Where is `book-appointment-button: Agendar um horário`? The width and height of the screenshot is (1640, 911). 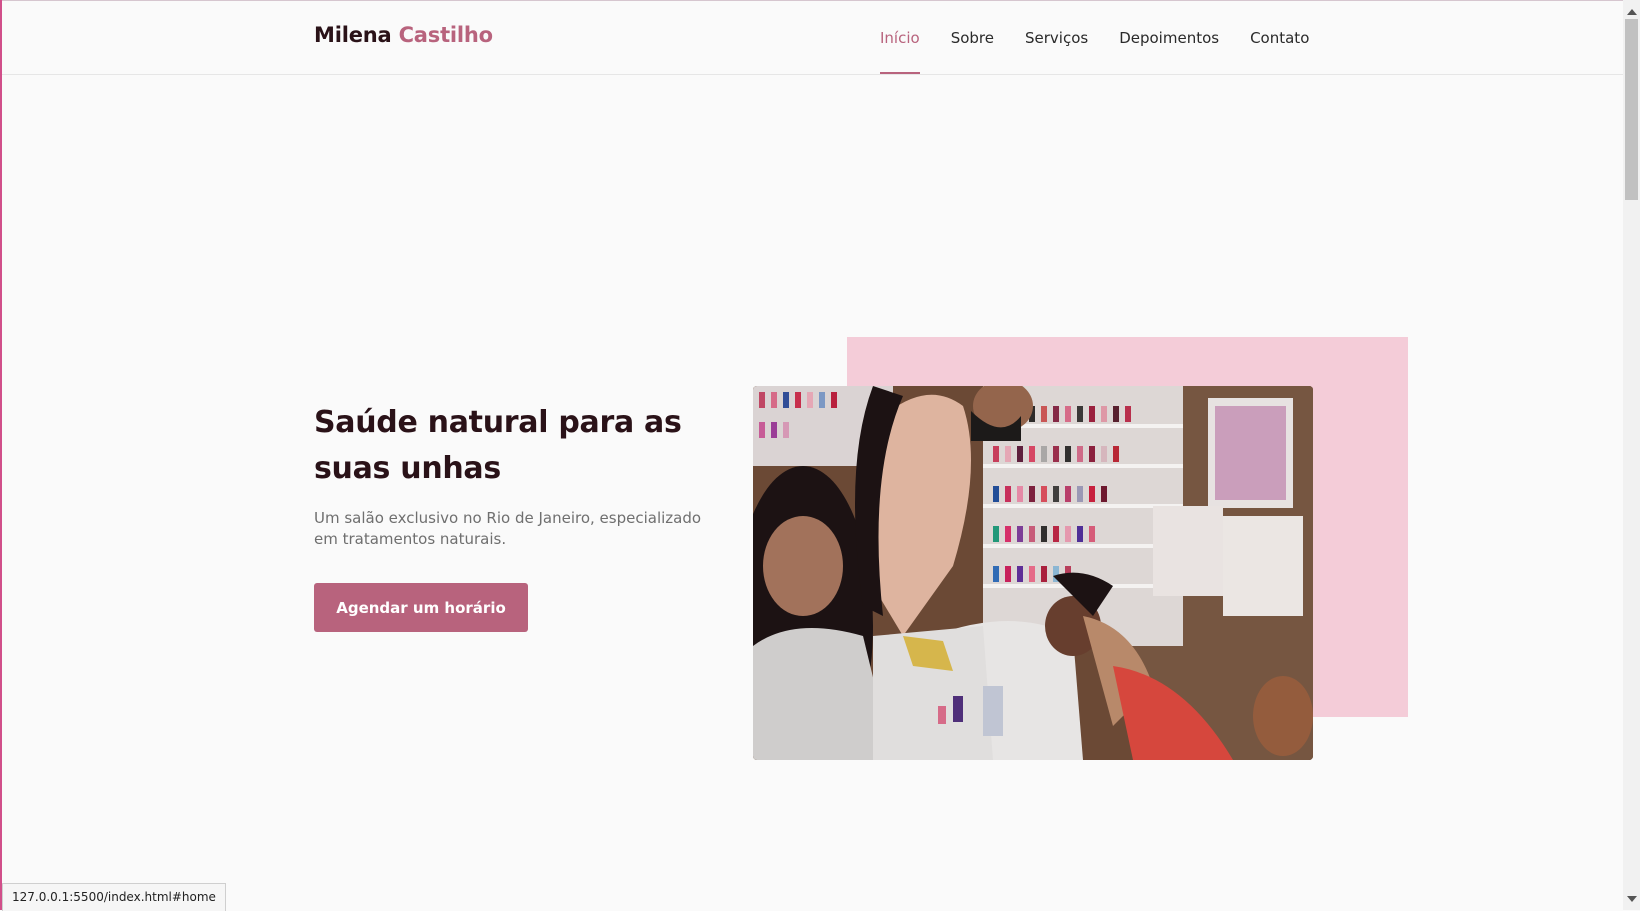 book-appointment-button: Agendar um horário is located at coordinates (421, 607).